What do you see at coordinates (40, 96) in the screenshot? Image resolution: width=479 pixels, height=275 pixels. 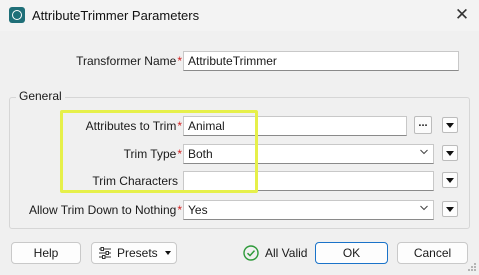 I see `general-group-label: General` at bounding box center [40, 96].